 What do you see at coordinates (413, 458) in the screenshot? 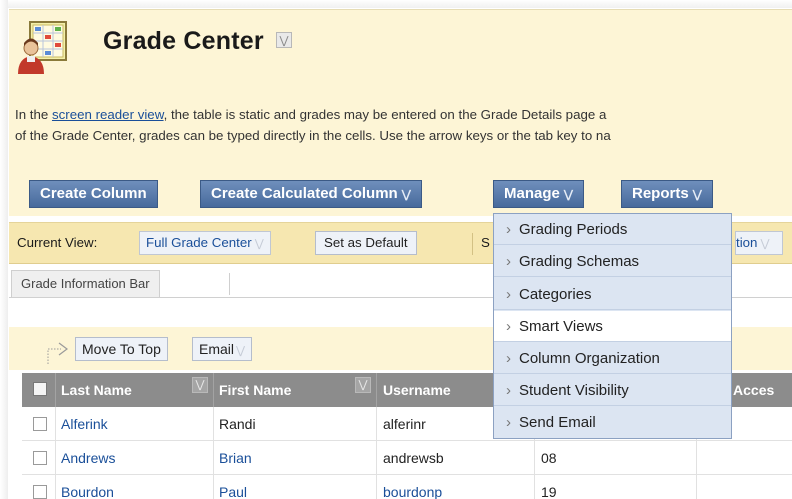
I see `username-cell: andrewsb` at bounding box center [413, 458].